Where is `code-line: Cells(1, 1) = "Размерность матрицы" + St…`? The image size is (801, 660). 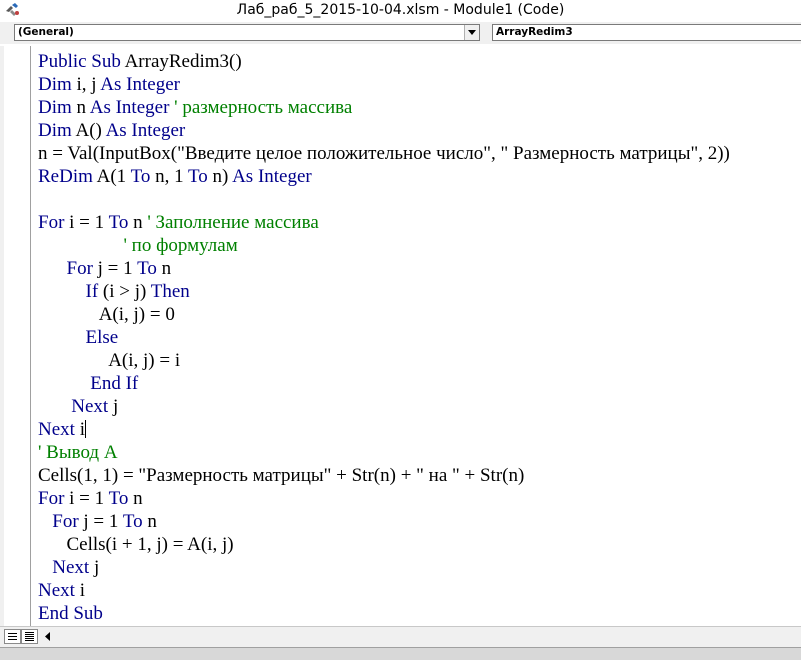 code-line: Cells(1, 1) = "Размерность матрицы" + St… is located at coordinates (419, 475).